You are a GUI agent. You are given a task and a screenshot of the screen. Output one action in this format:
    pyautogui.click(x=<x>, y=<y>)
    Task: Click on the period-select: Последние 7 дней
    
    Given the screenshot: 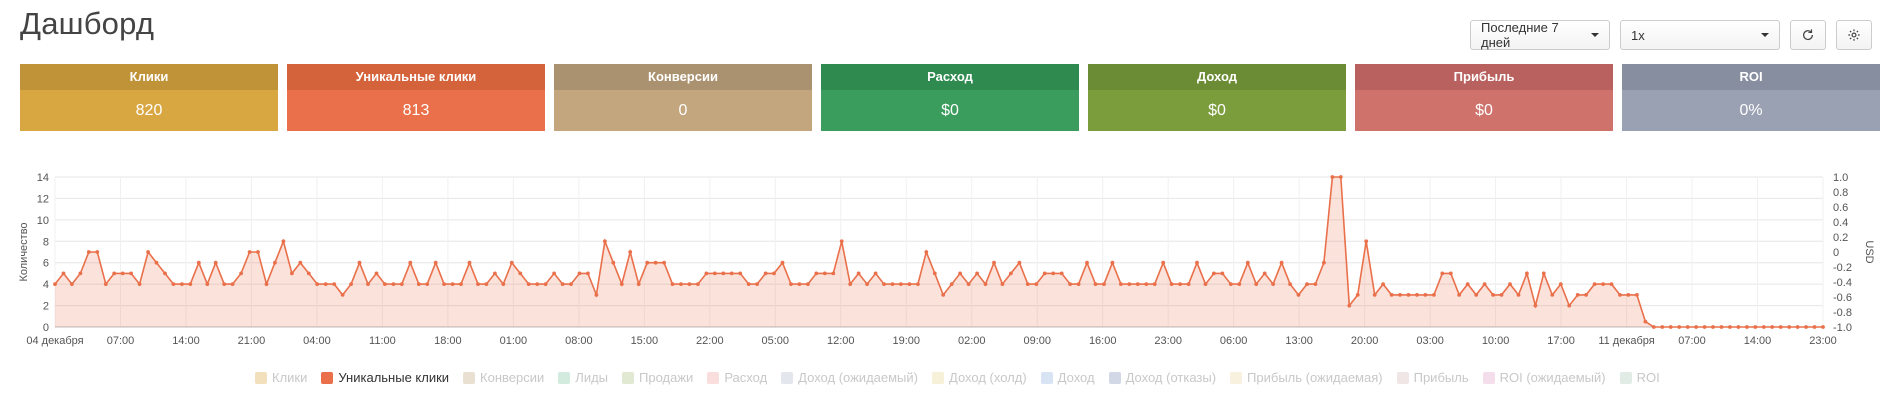 What is the action you would take?
    pyautogui.click(x=1540, y=35)
    